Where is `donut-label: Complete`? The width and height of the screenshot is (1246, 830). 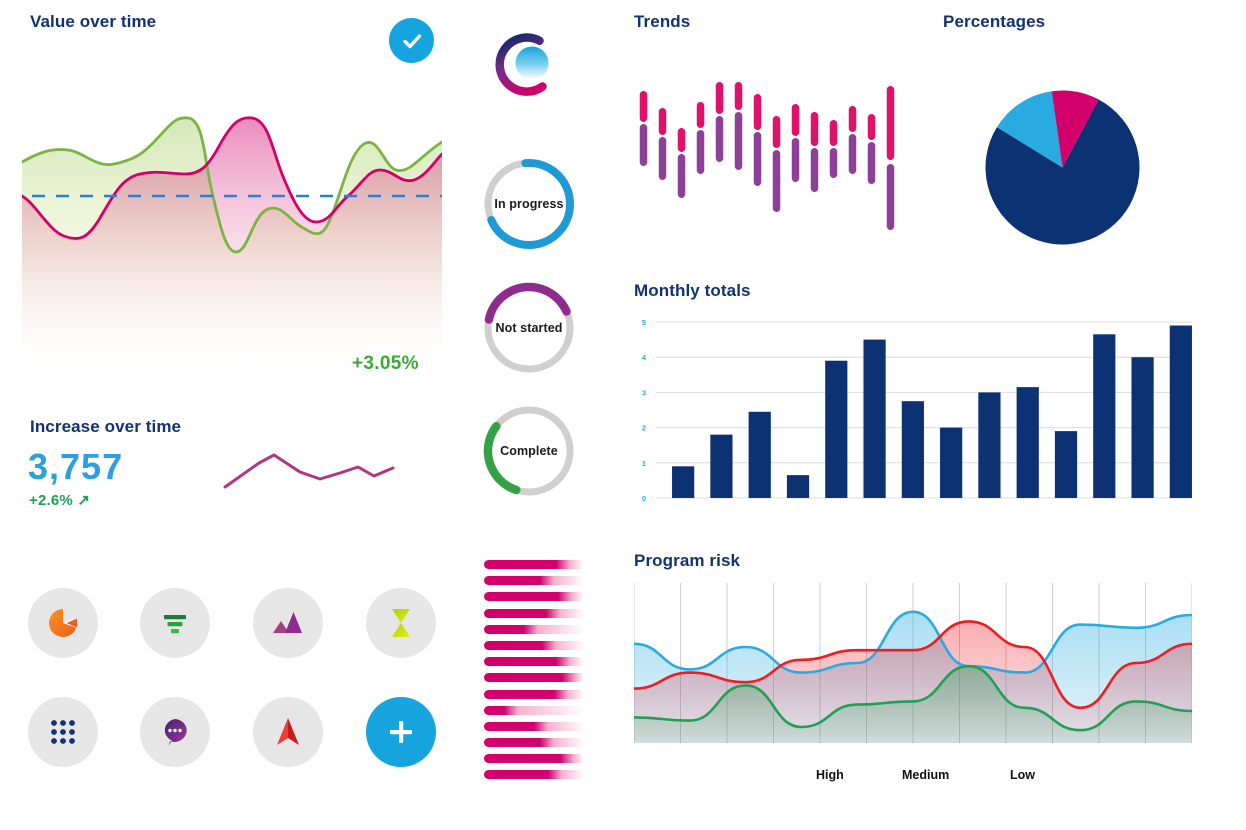
donut-label: Complete is located at coordinates (529, 451).